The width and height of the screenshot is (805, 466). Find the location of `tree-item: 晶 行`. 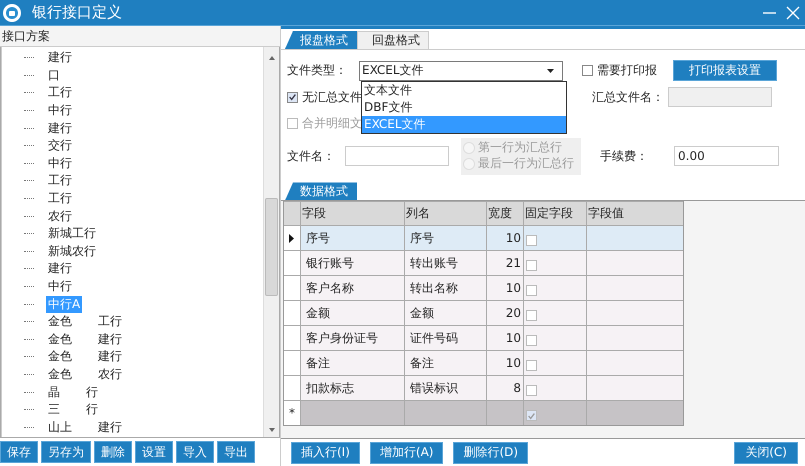

tree-item: 晶 行 is located at coordinates (73, 392).